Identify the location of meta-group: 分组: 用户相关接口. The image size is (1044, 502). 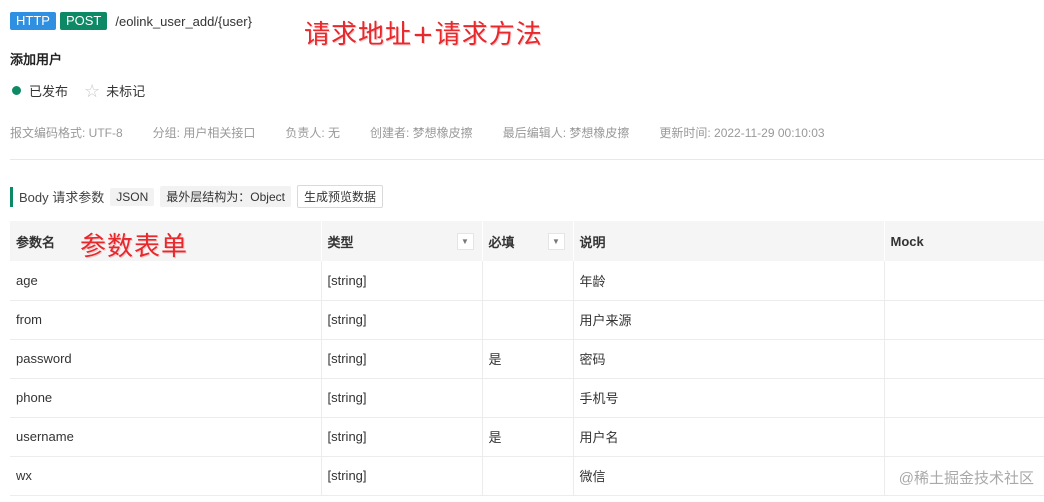
(204, 133).